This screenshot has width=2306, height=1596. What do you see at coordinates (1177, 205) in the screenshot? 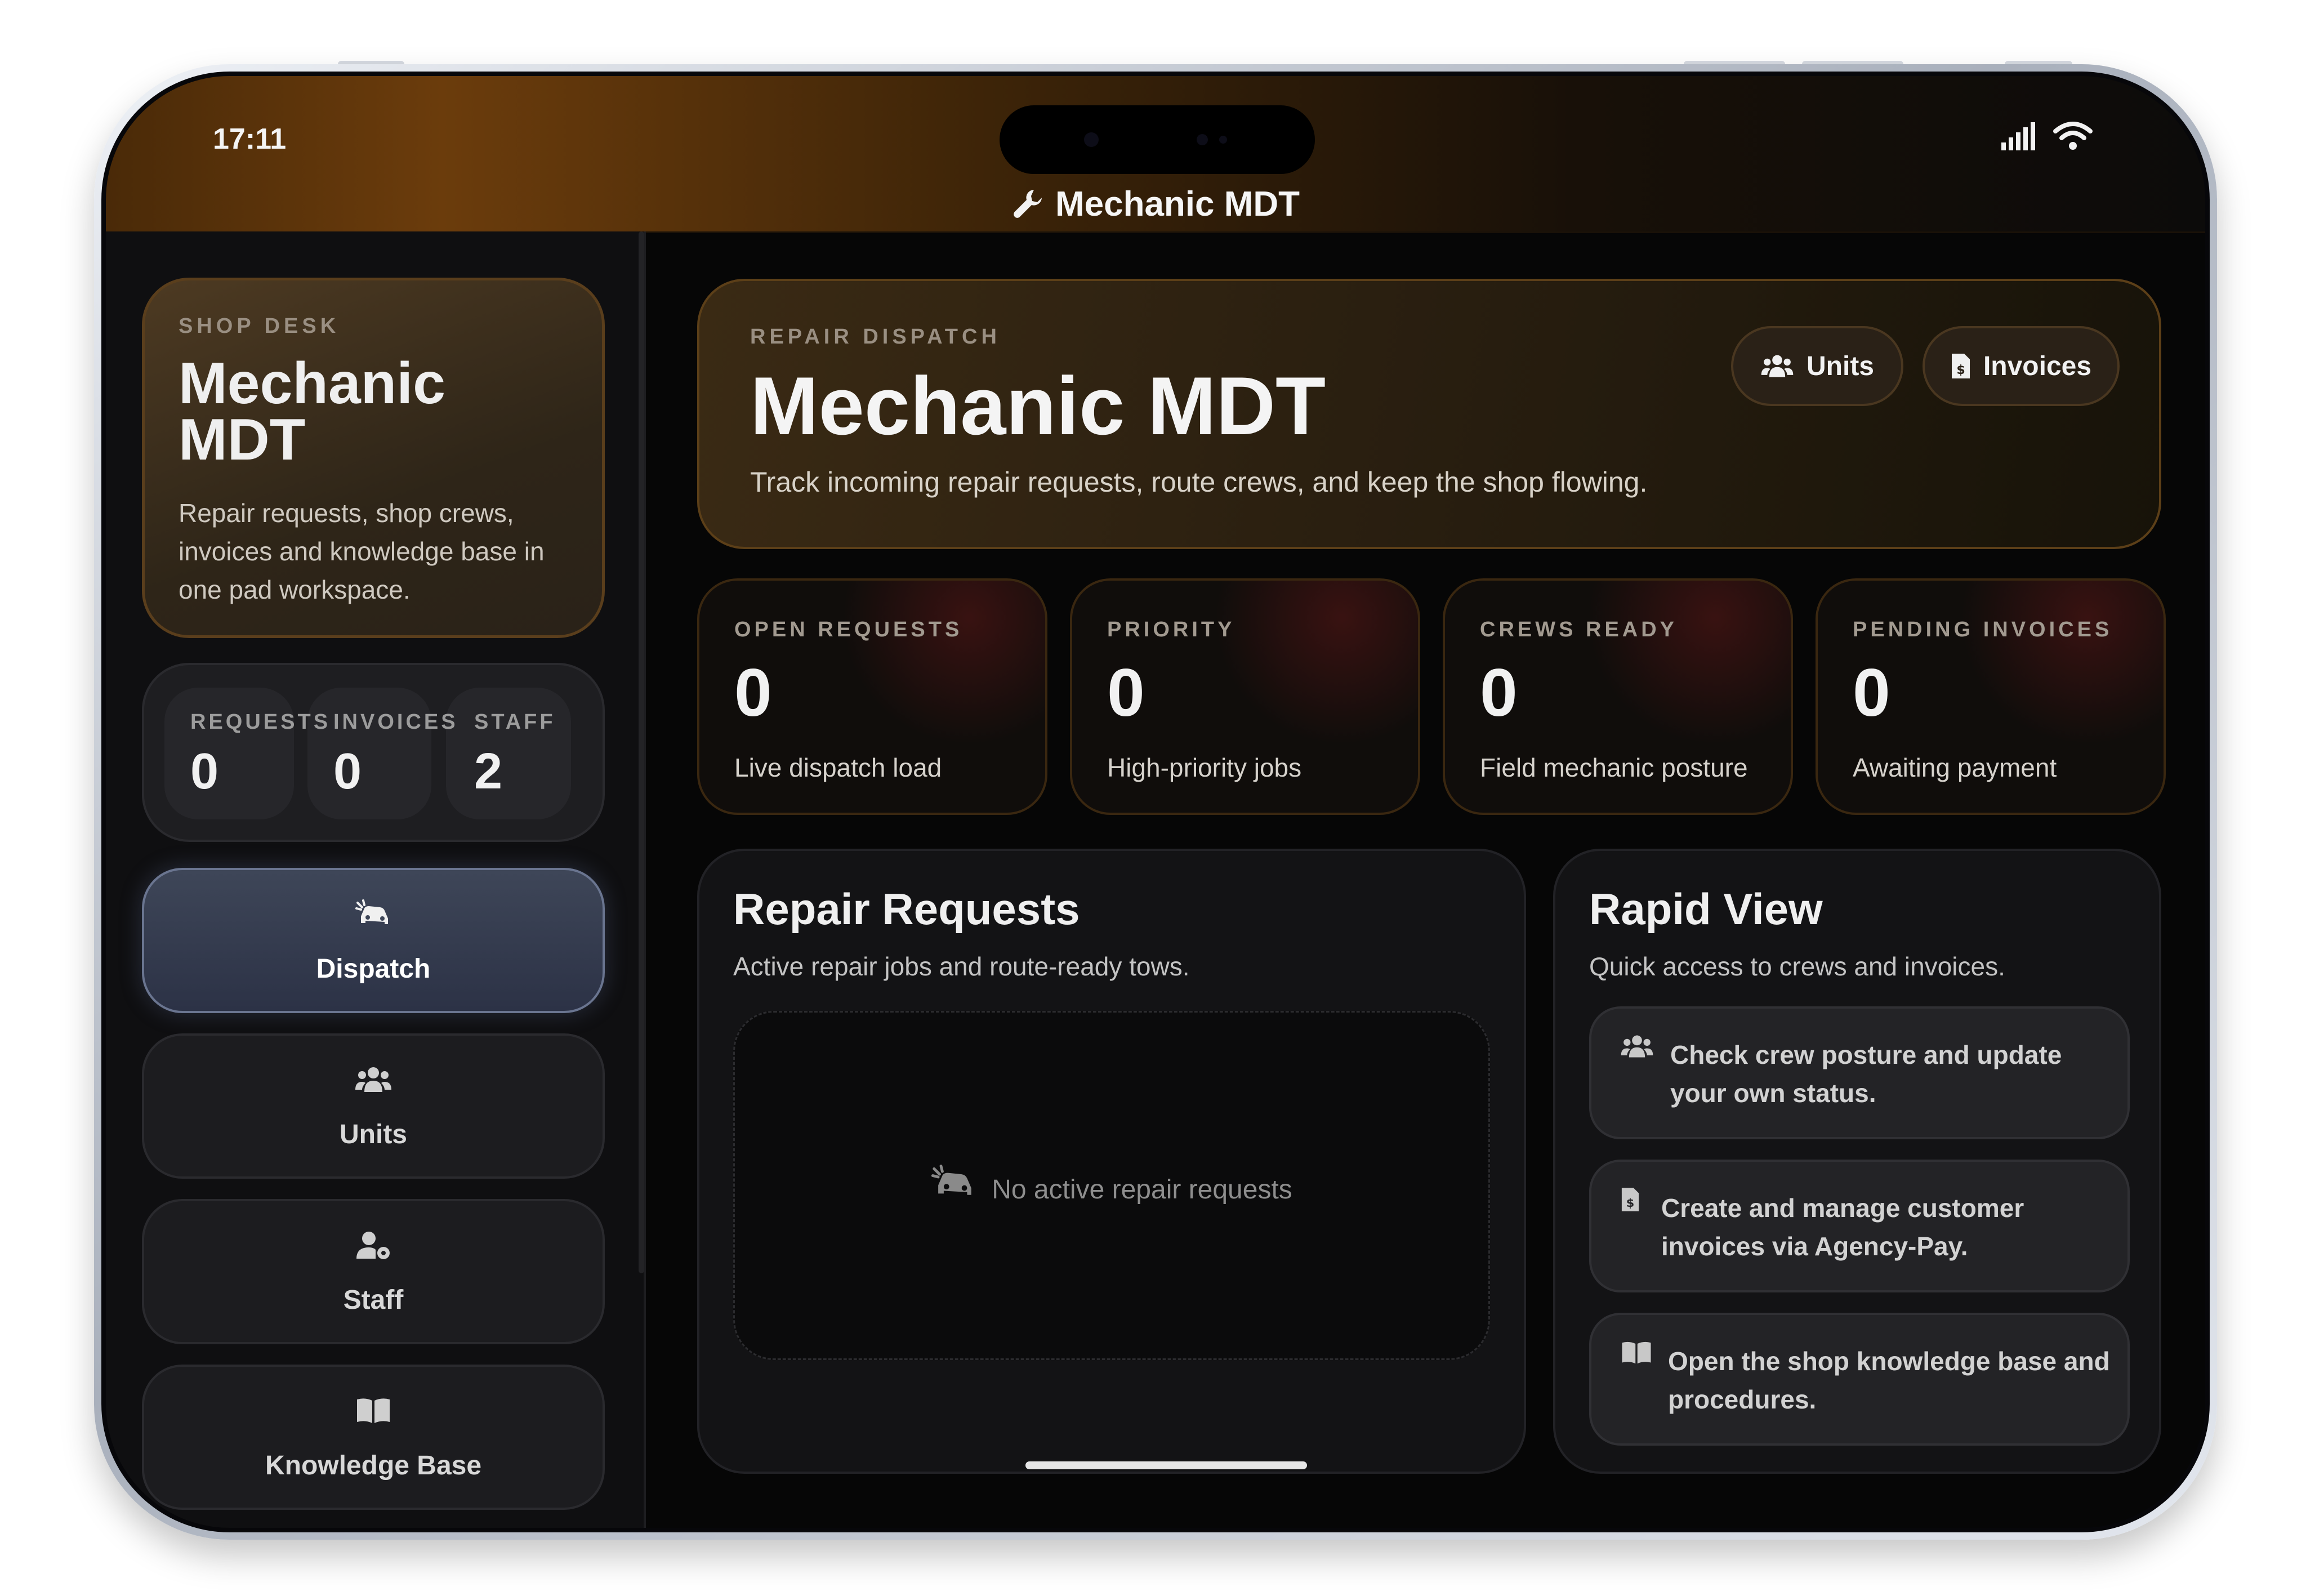
I see `header-title-text: Mechanic MDT` at bounding box center [1177, 205].